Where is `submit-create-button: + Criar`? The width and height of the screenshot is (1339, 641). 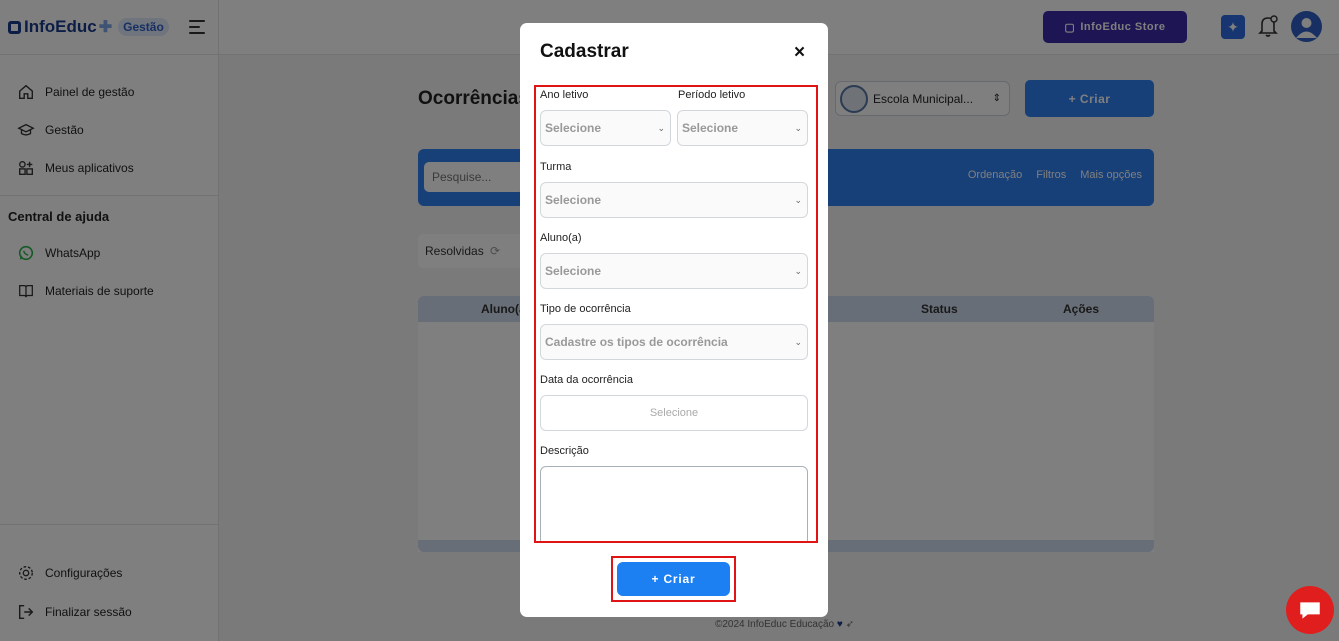 submit-create-button: + Criar is located at coordinates (673, 579).